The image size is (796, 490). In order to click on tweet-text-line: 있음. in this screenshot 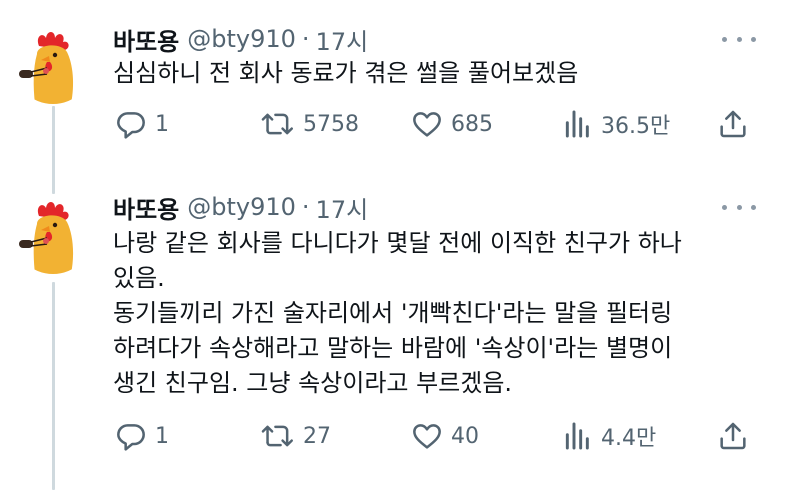, I will do `click(139, 278)`.